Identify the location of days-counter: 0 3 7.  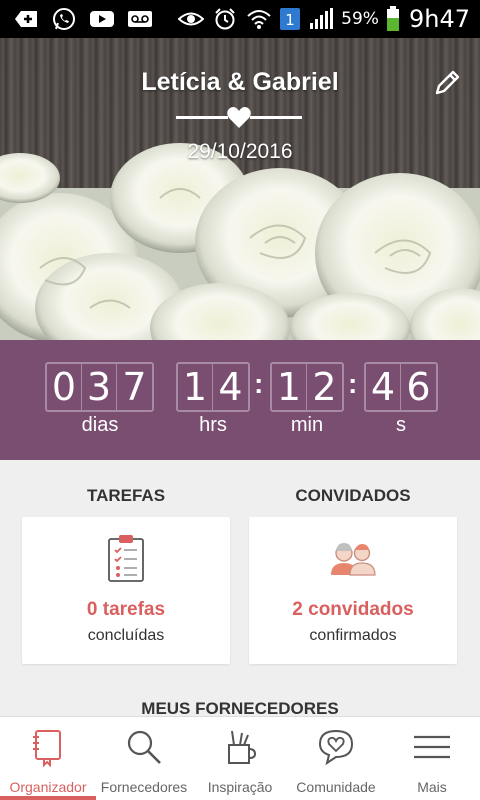
(99, 387).